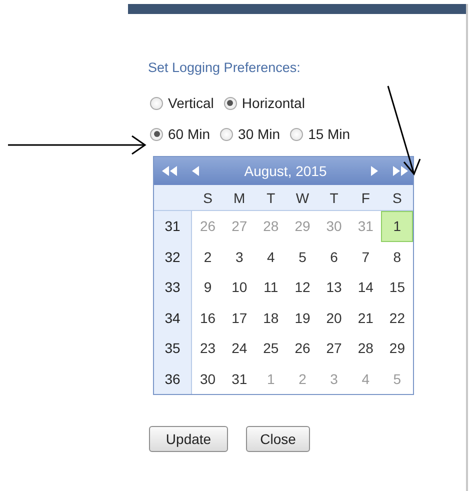 Image resolution: width=471 pixels, height=491 pixels. What do you see at coordinates (208, 317) in the screenshot?
I see `day-cell: 16` at bounding box center [208, 317].